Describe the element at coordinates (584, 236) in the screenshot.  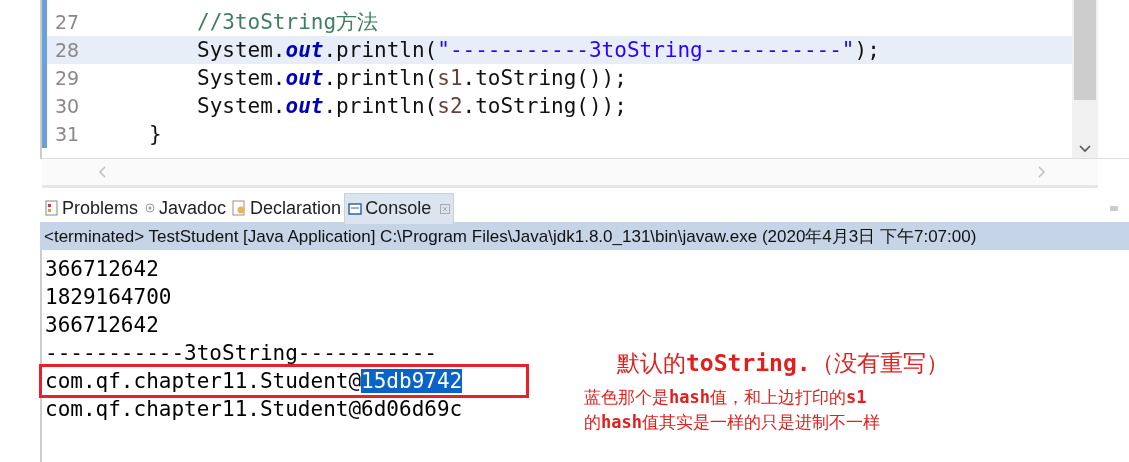
I see `console-status: <terminated> TestStudent [Java Application] C:\Program Files\Java\jdk1.8.0_131\bin\javaw.exe (2020年4月3日 下午7:07:00)` at that location.